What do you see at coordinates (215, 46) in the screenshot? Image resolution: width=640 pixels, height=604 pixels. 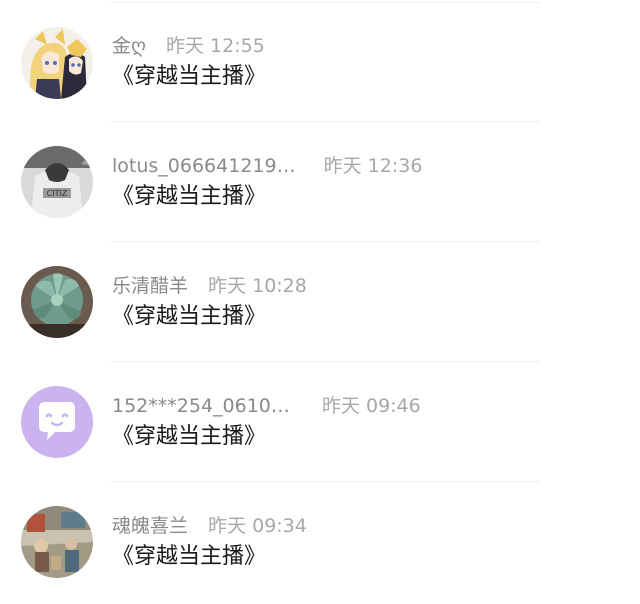 I see `comment-time: 昨天 12:55` at bounding box center [215, 46].